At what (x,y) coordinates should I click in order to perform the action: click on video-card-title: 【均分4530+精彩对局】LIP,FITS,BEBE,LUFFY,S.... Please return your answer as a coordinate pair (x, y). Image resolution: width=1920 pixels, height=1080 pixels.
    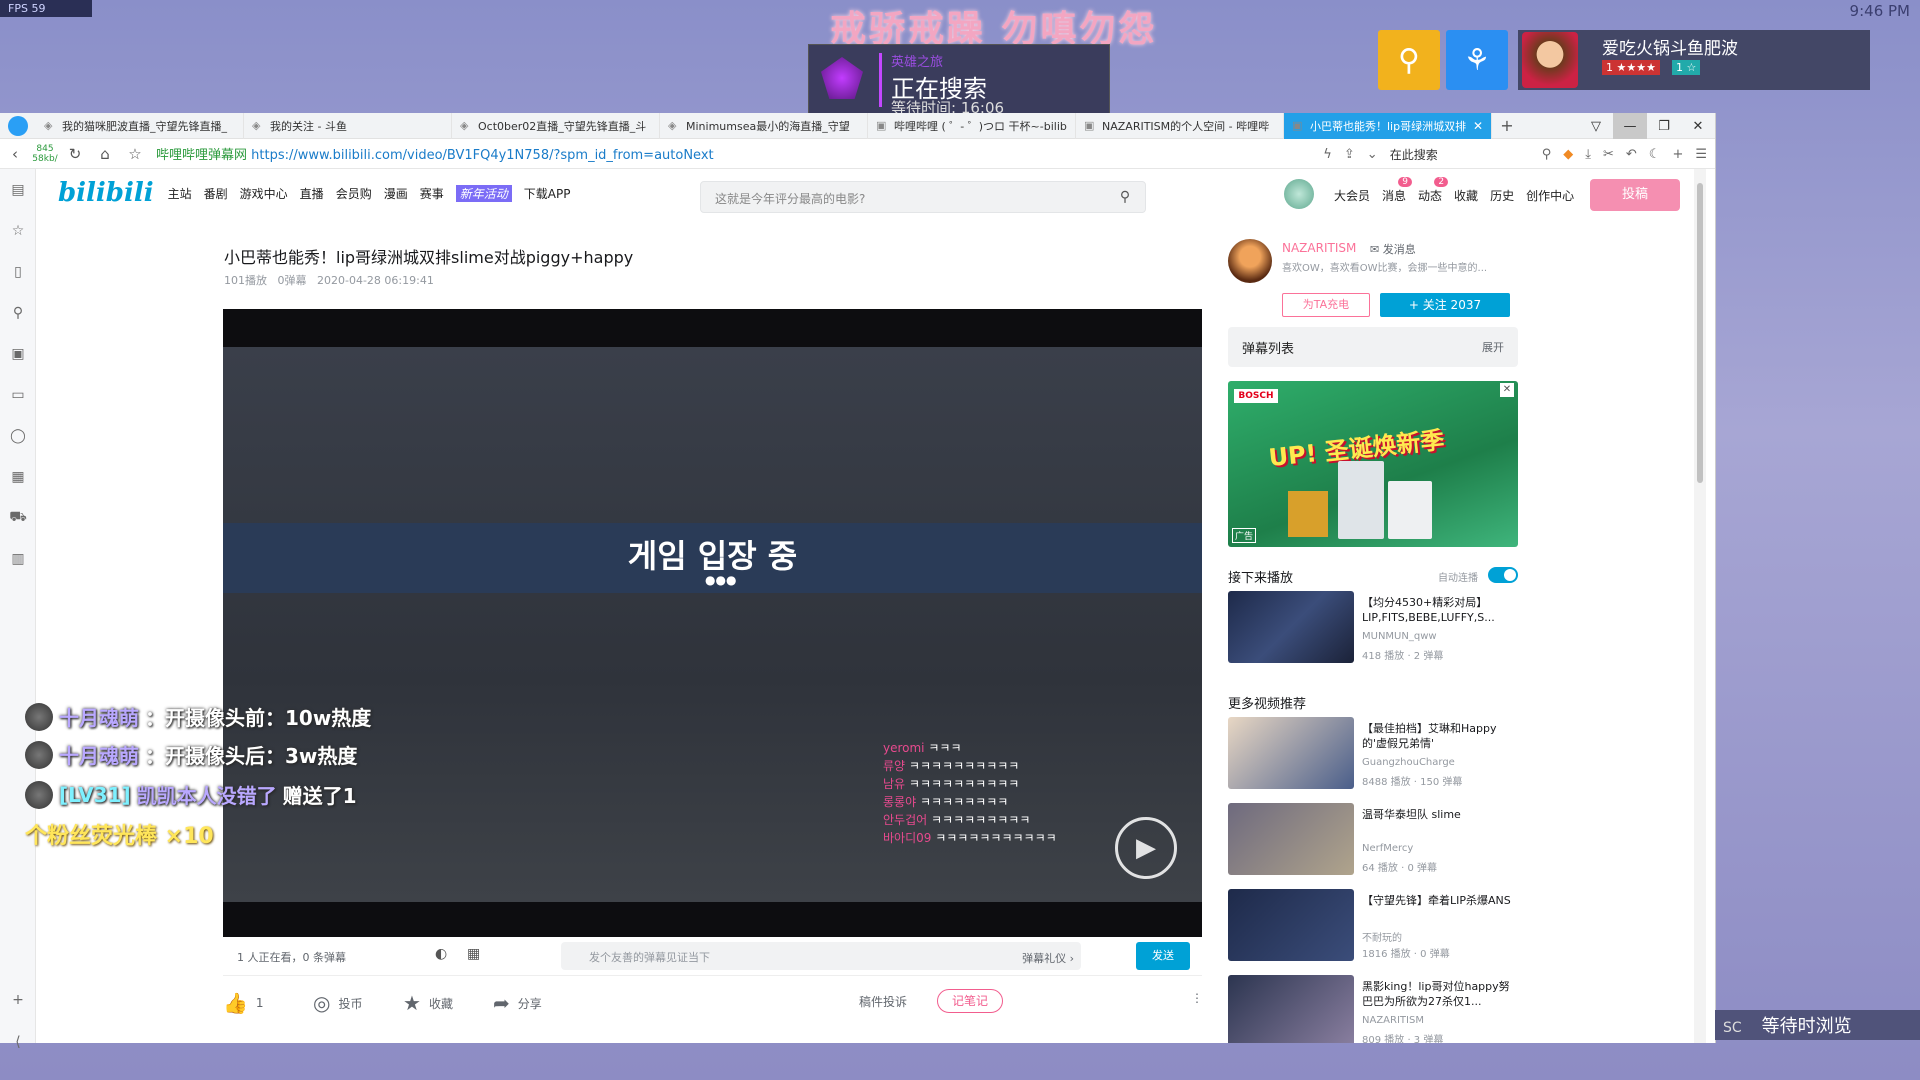
    Looking at the image, I should click on (1438, 610).